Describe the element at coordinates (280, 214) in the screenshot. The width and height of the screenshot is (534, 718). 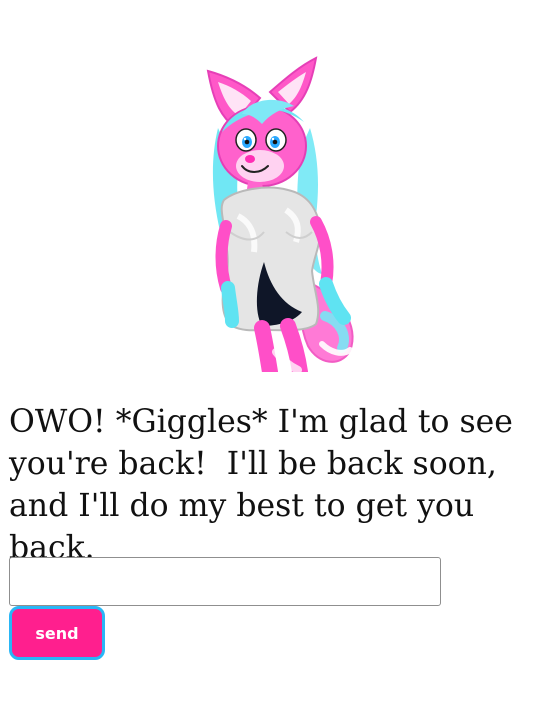
I see `fox-girl-icon` at that location.